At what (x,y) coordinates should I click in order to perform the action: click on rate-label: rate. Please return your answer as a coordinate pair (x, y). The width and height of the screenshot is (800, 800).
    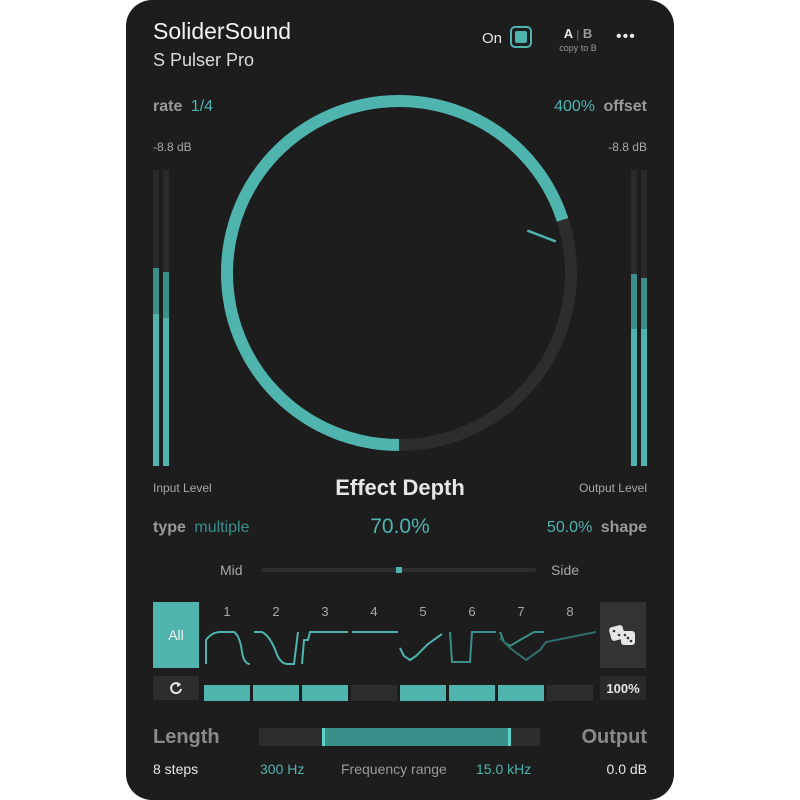
    Looking at the image, I should click on (168, 106).